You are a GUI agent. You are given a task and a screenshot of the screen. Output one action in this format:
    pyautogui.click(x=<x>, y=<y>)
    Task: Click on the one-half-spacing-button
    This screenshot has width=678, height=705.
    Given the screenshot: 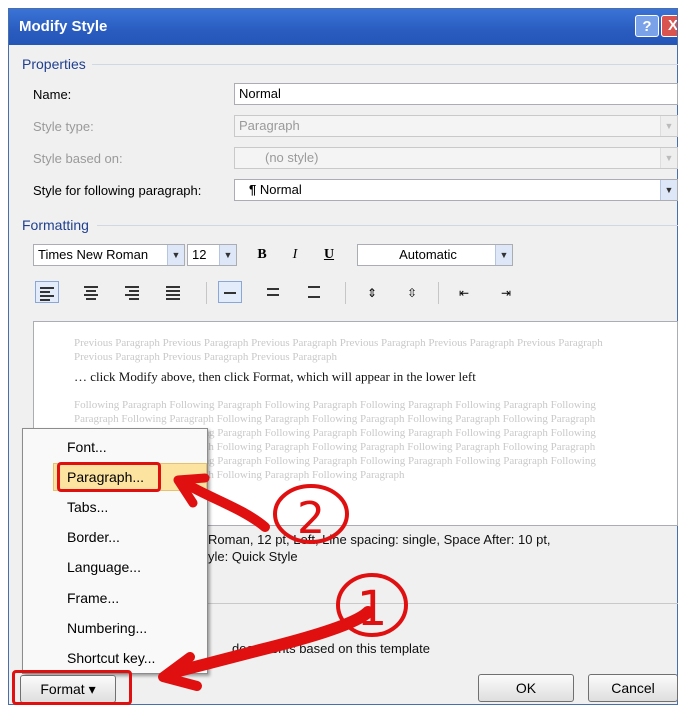 What is the action you would take?
    pyautogui.click(x=274, y=292)
    